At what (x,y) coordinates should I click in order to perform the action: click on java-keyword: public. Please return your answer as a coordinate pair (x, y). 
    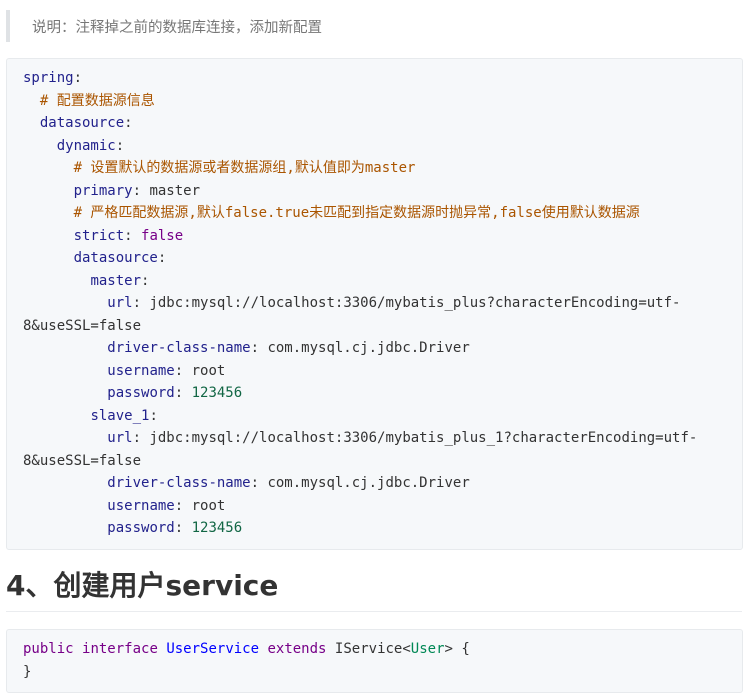
    Looking at the image, I should click on (48, 649).